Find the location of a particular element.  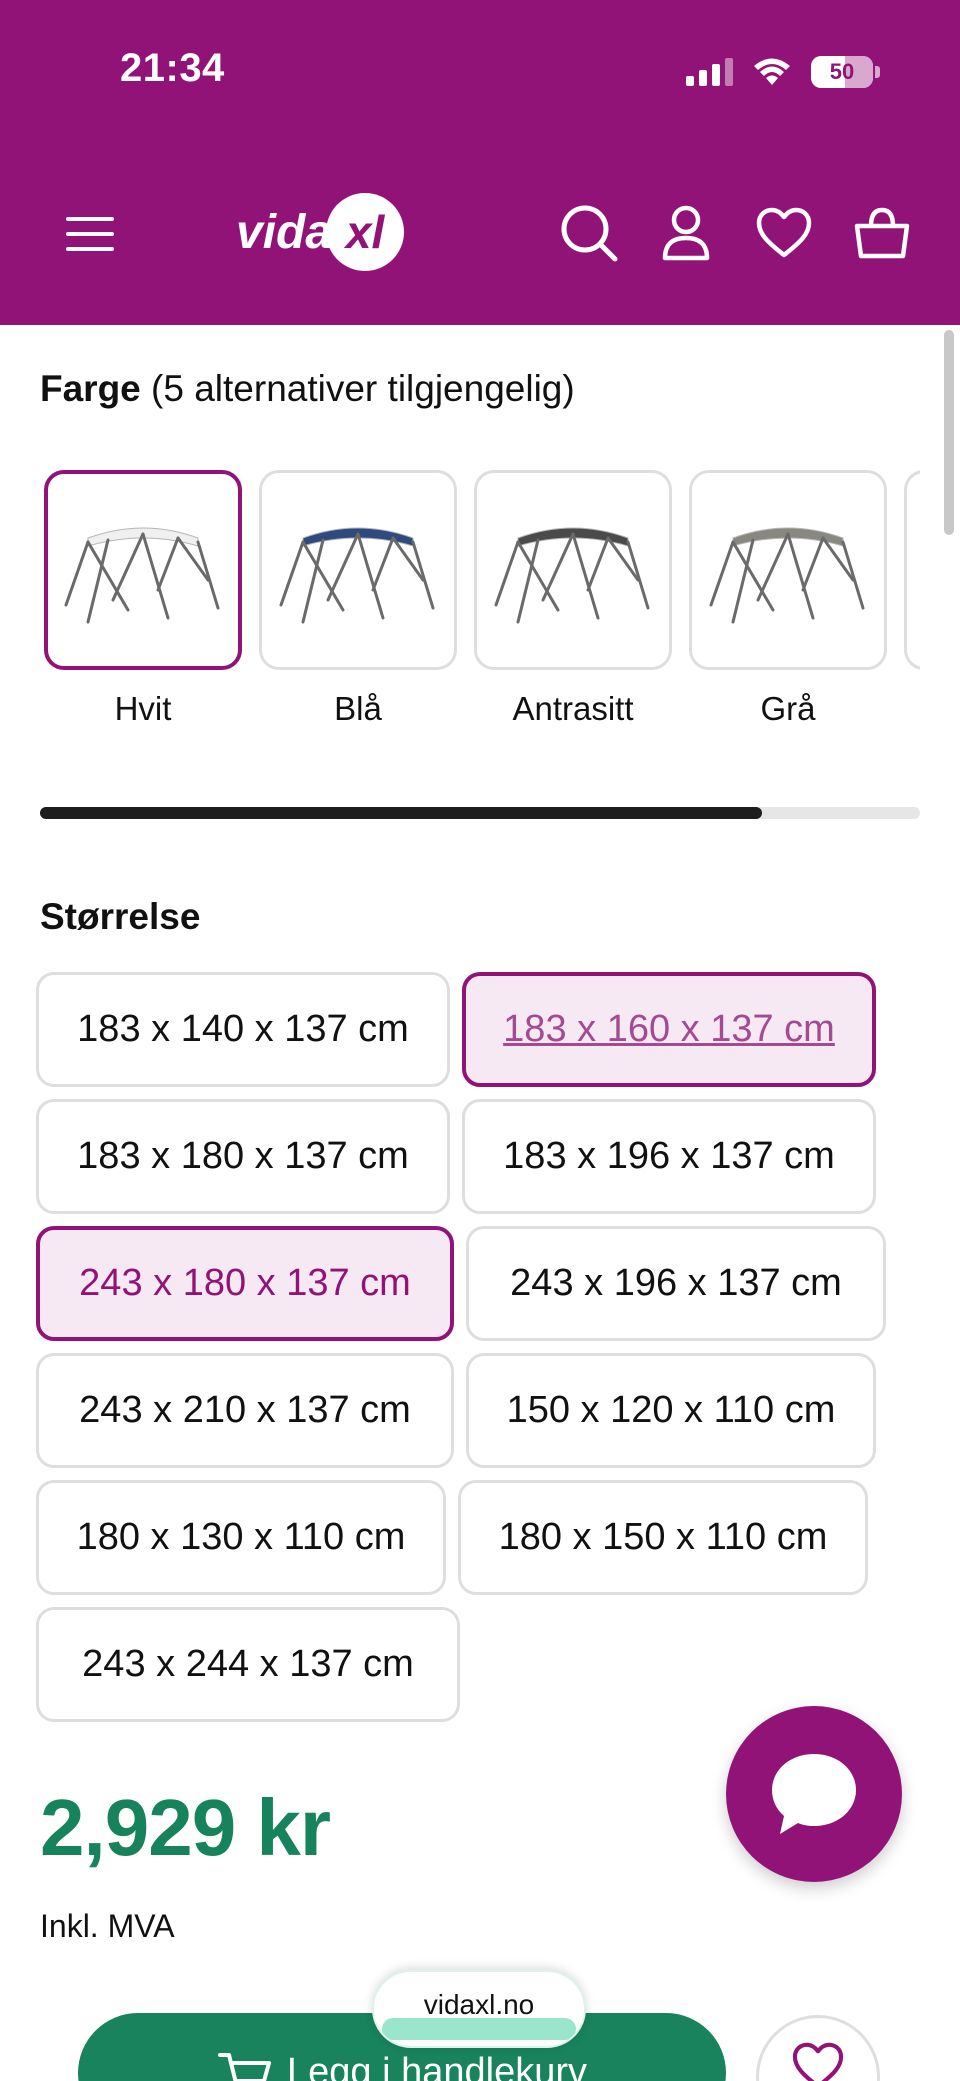

user-icon is located at coordinates (686, 233).